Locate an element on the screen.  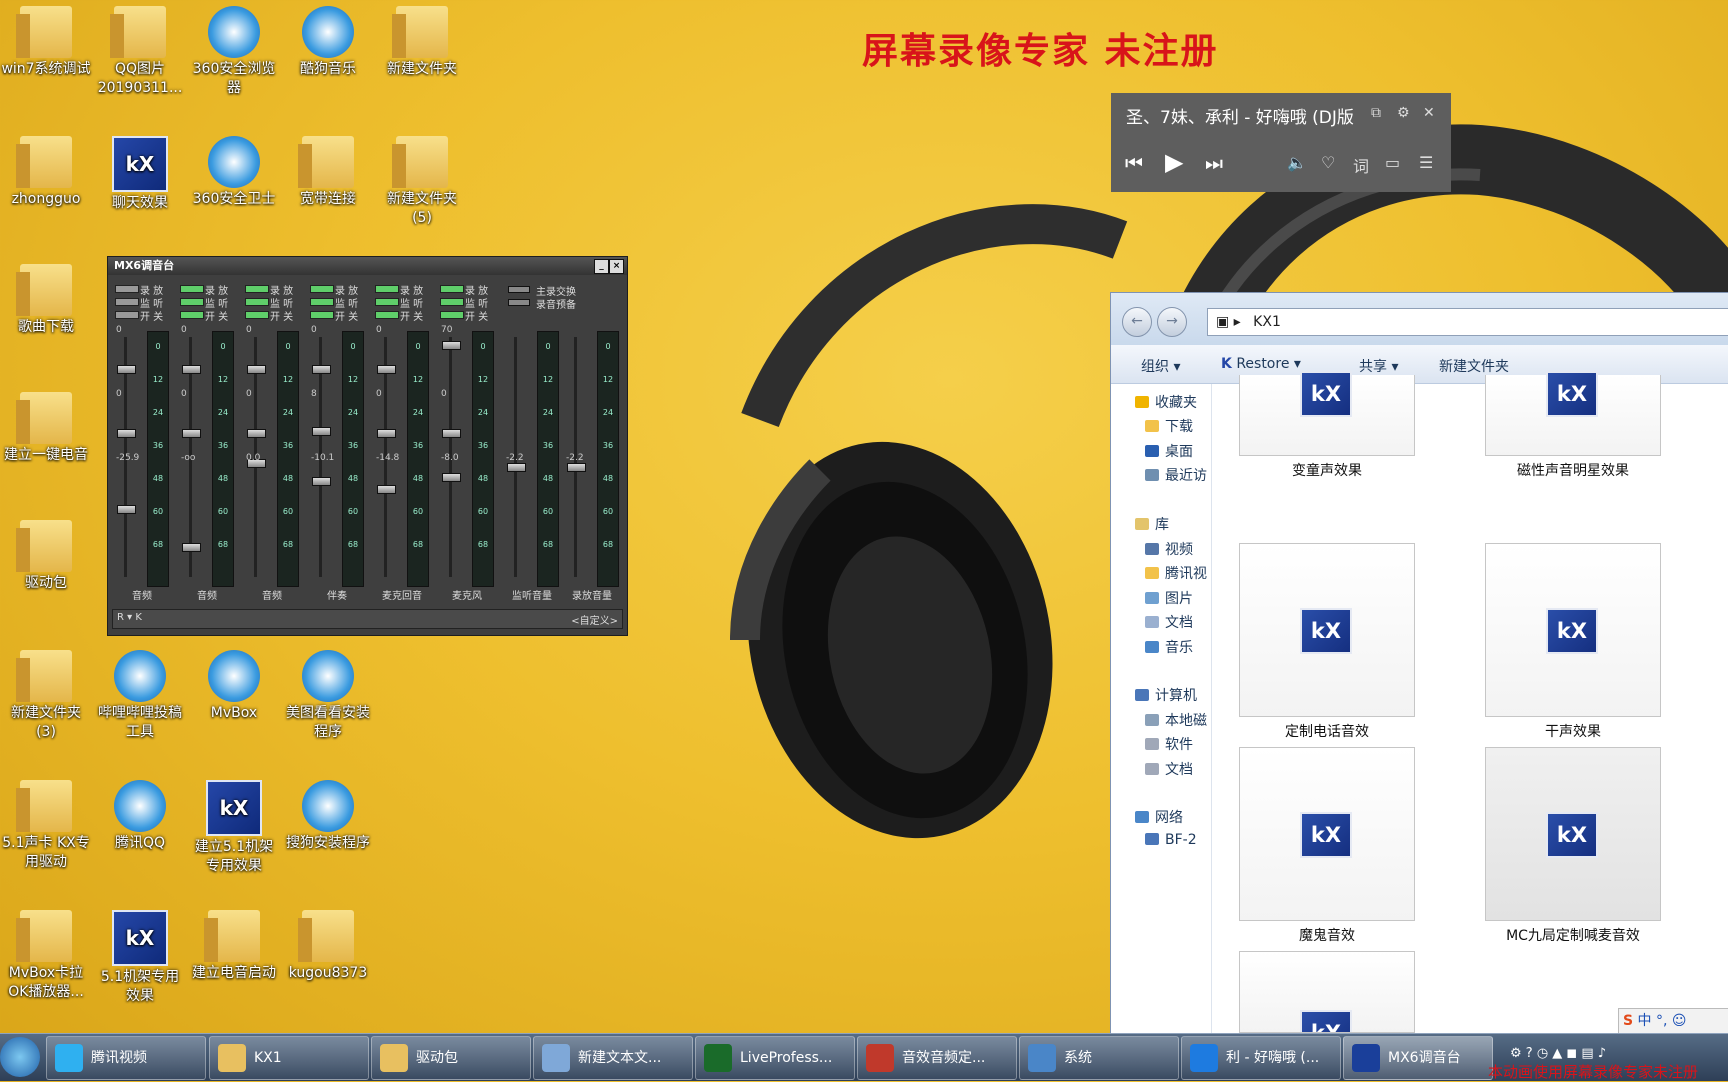
sidebar-item: 计算机 is located at coordinates (1166, 695).